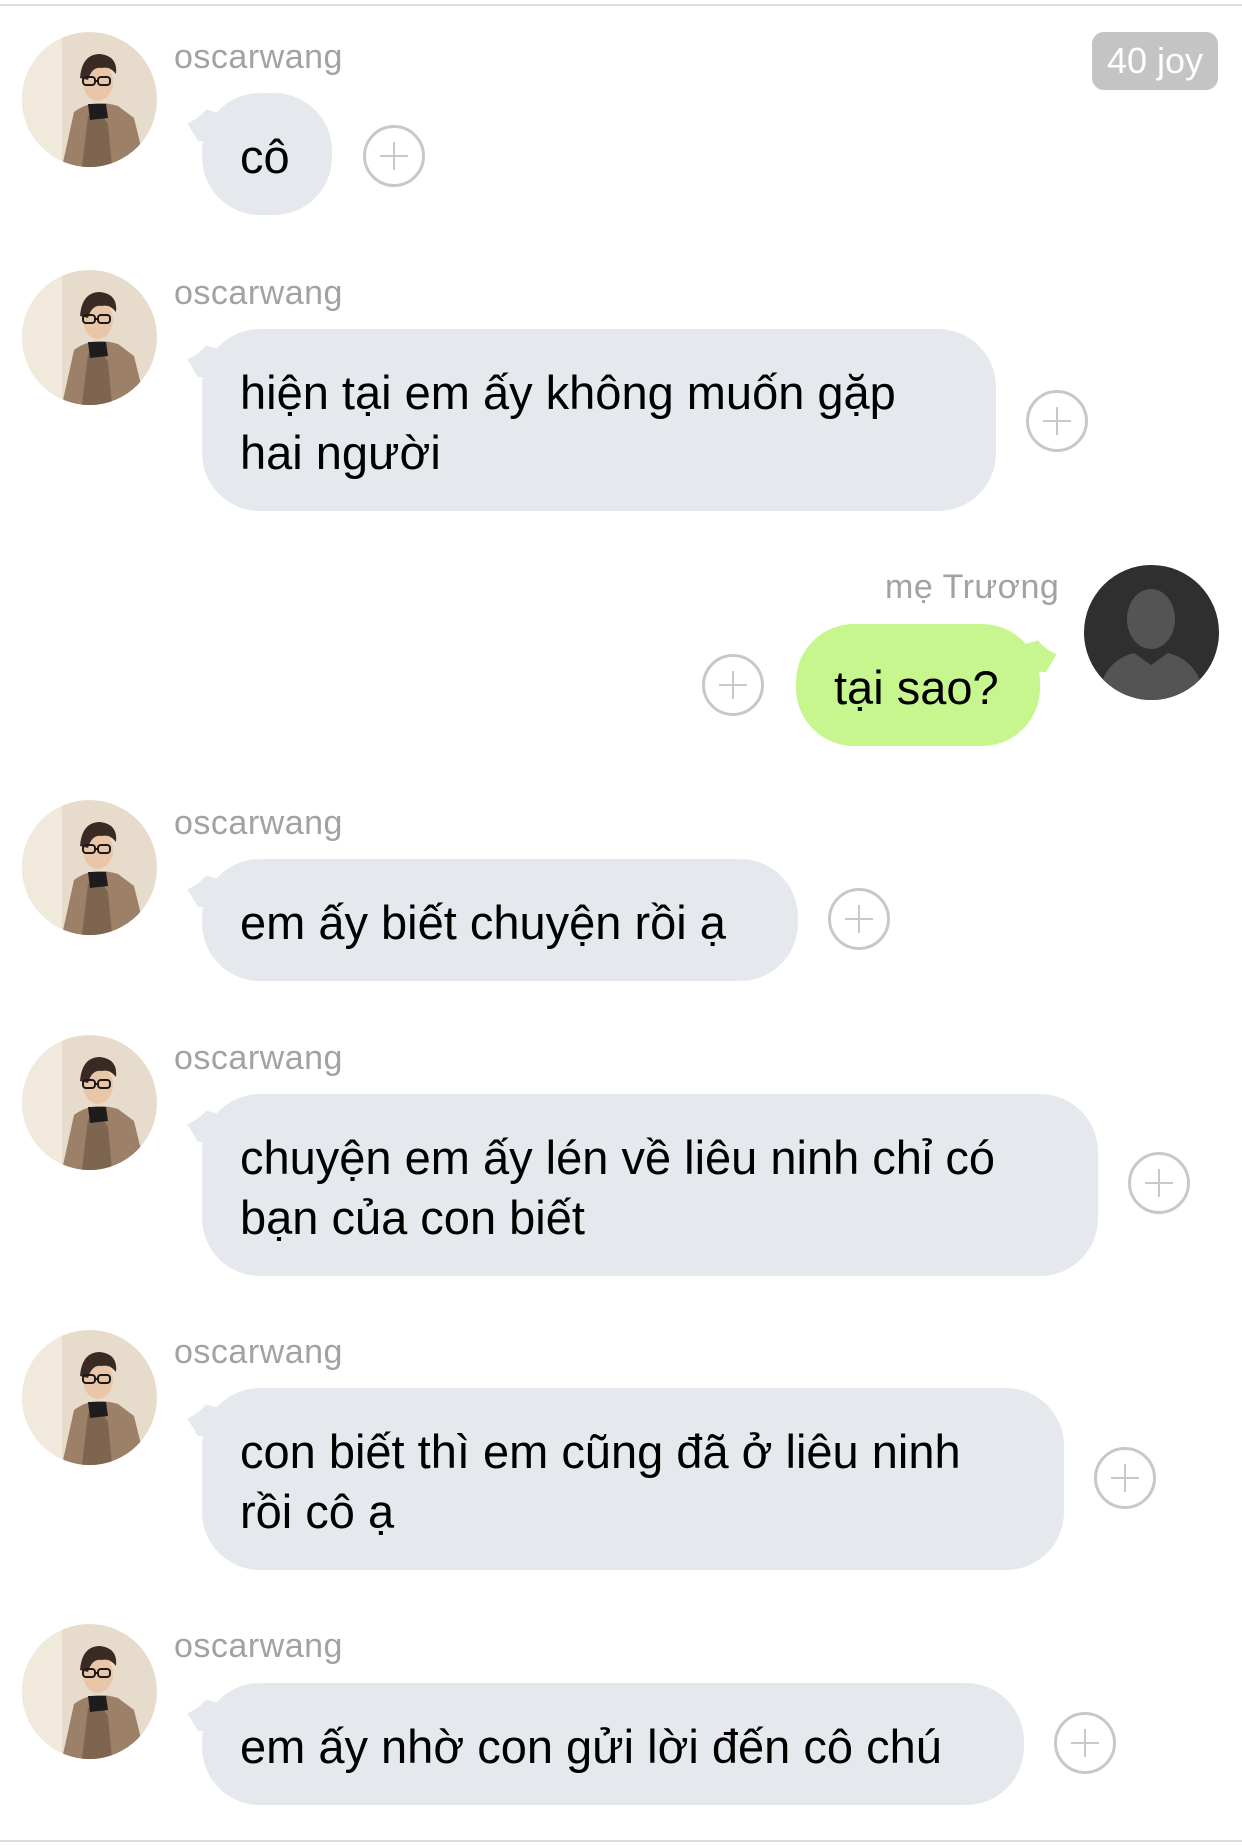 The image size is (1242, 1845). Describe the element at coordinates (250, 151) in the screenshot. I see `message-bubble: cô` at that location.